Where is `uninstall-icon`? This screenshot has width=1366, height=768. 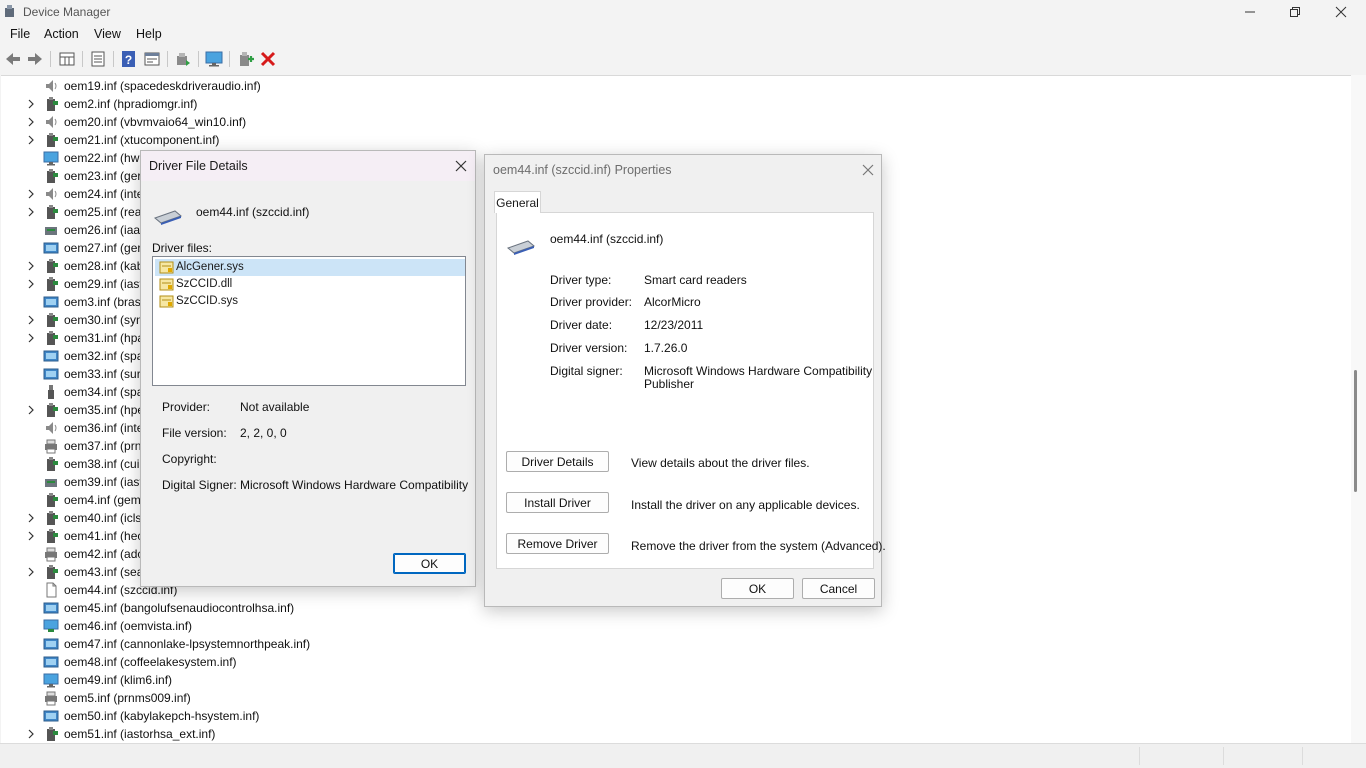 uninstall-icon is located at coordinates (268, 59).